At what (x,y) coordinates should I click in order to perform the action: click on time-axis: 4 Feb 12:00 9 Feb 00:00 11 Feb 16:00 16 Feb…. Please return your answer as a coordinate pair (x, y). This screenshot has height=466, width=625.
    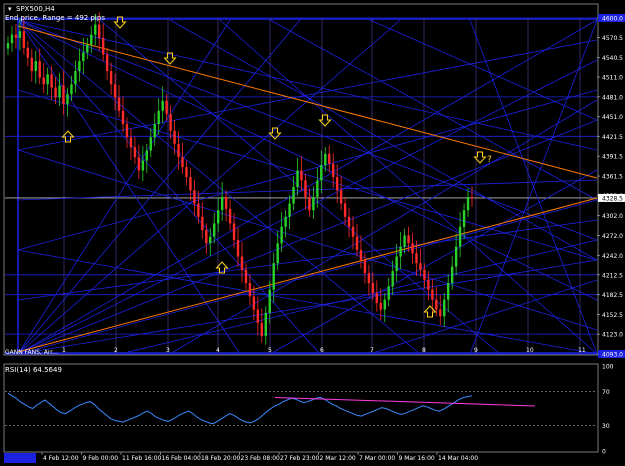
    Looking at the image, I should click on (259, 457).